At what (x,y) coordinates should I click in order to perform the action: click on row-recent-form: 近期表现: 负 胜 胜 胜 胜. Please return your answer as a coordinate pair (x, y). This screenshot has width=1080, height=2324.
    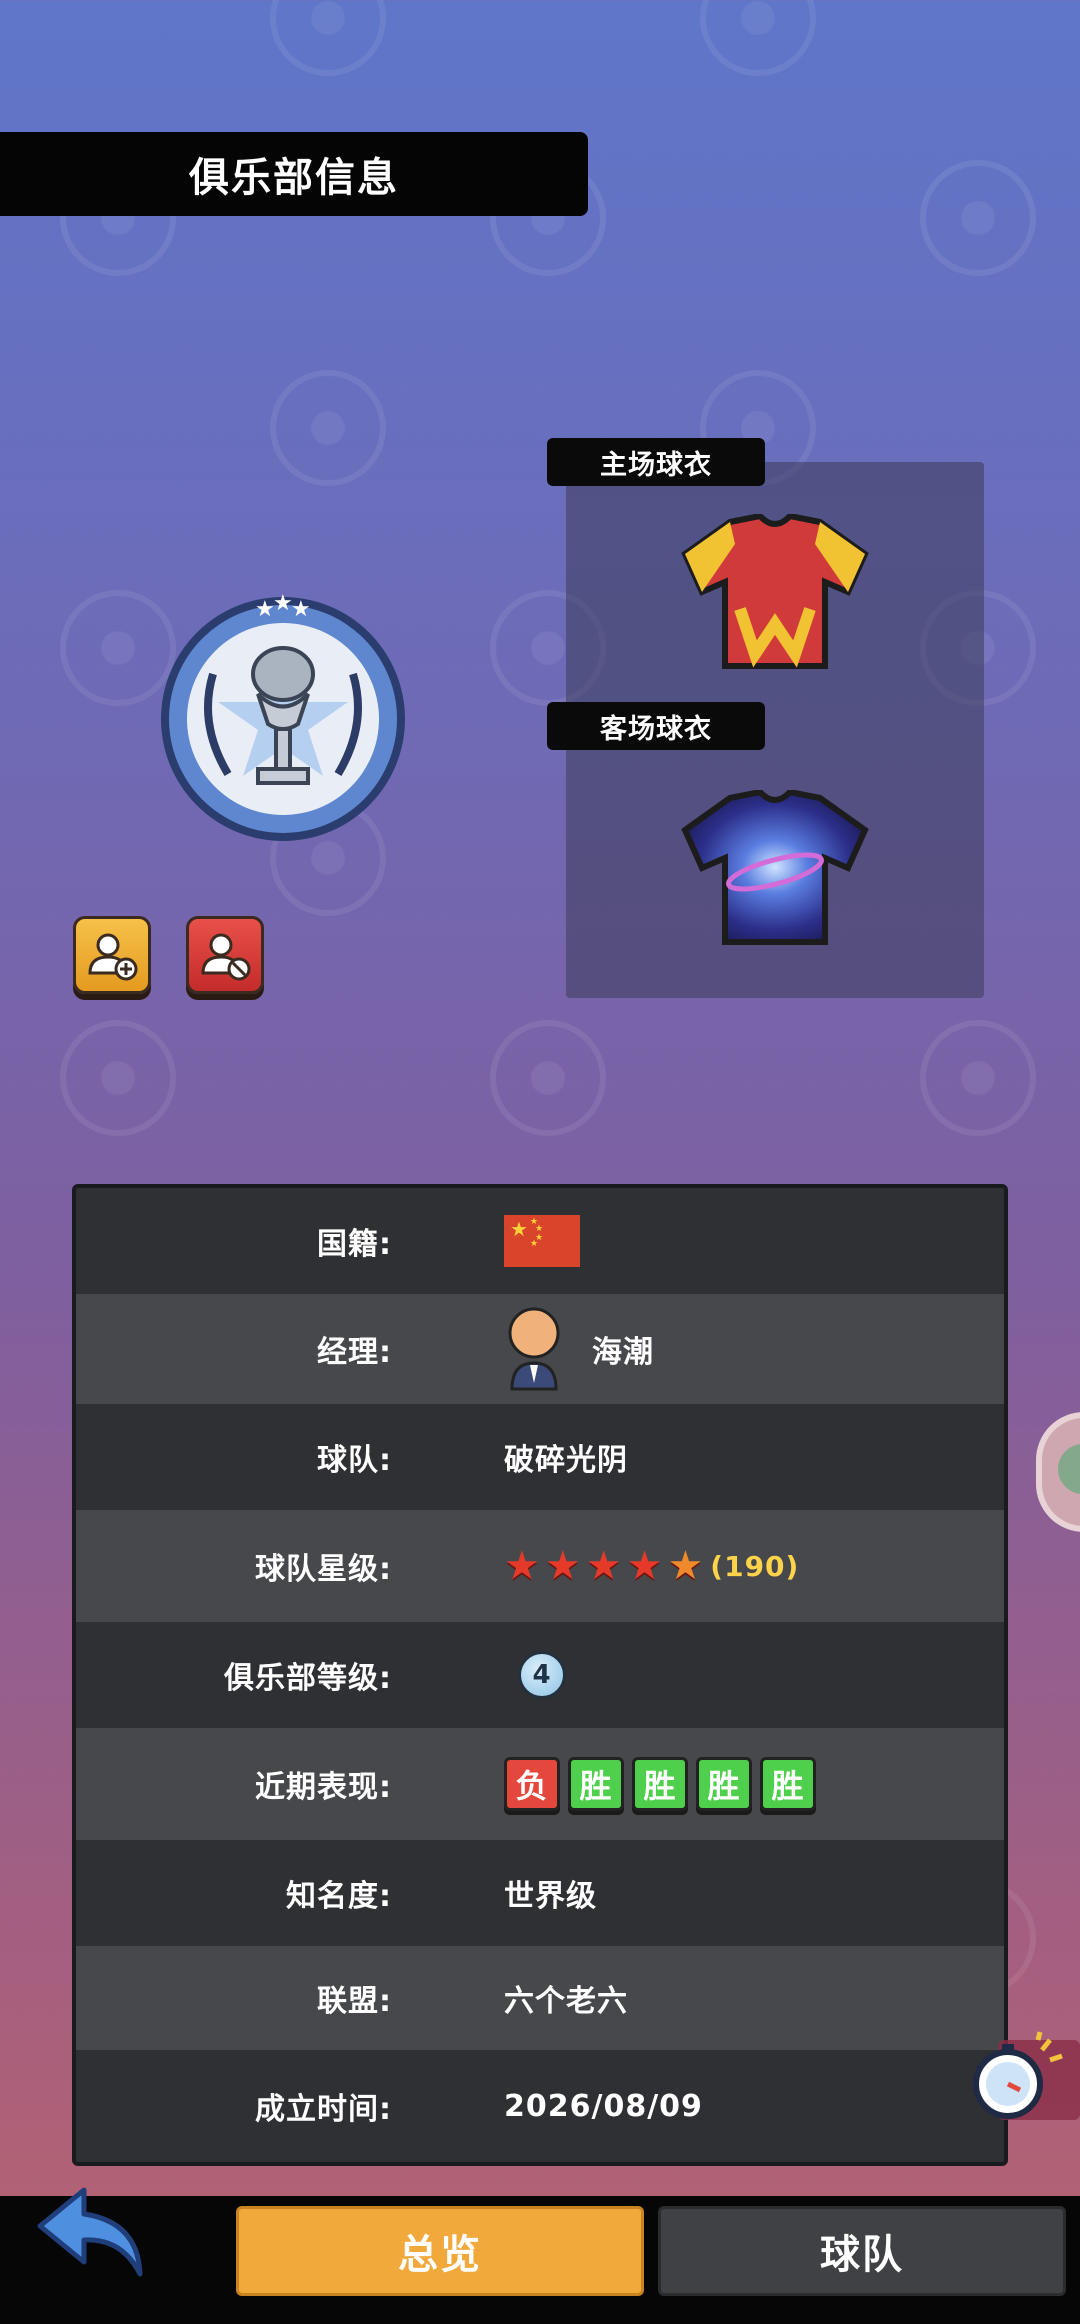
    Looking at the image, I should click on (540, 1784).